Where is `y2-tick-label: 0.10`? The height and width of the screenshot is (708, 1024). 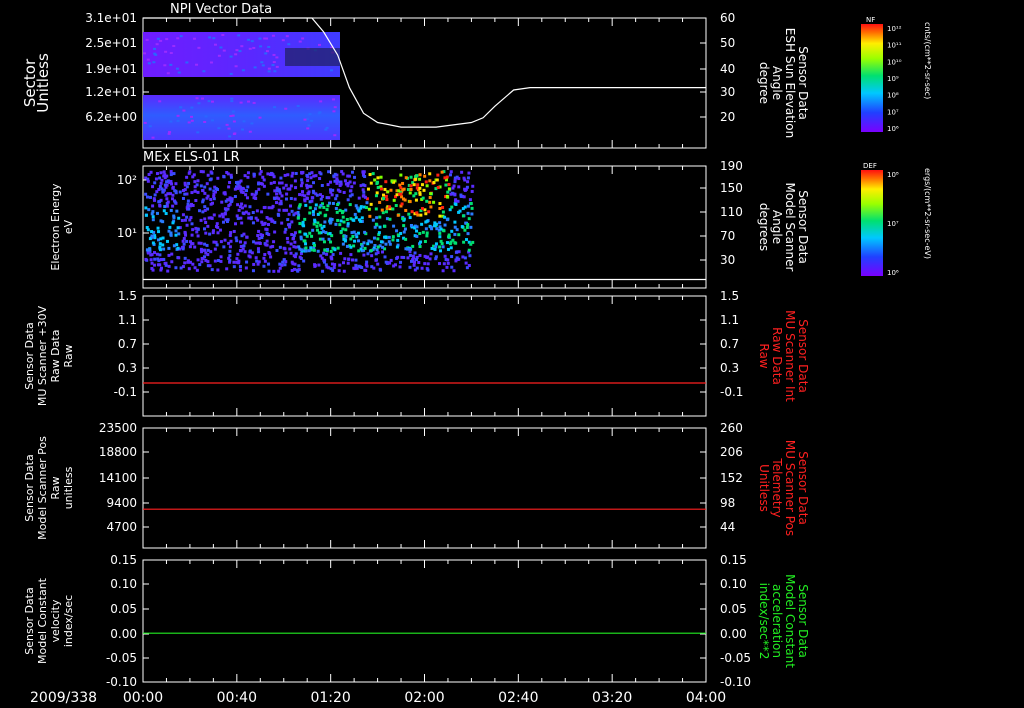 y2-tick-label: 0.10 is located at coordinates (733, 584).